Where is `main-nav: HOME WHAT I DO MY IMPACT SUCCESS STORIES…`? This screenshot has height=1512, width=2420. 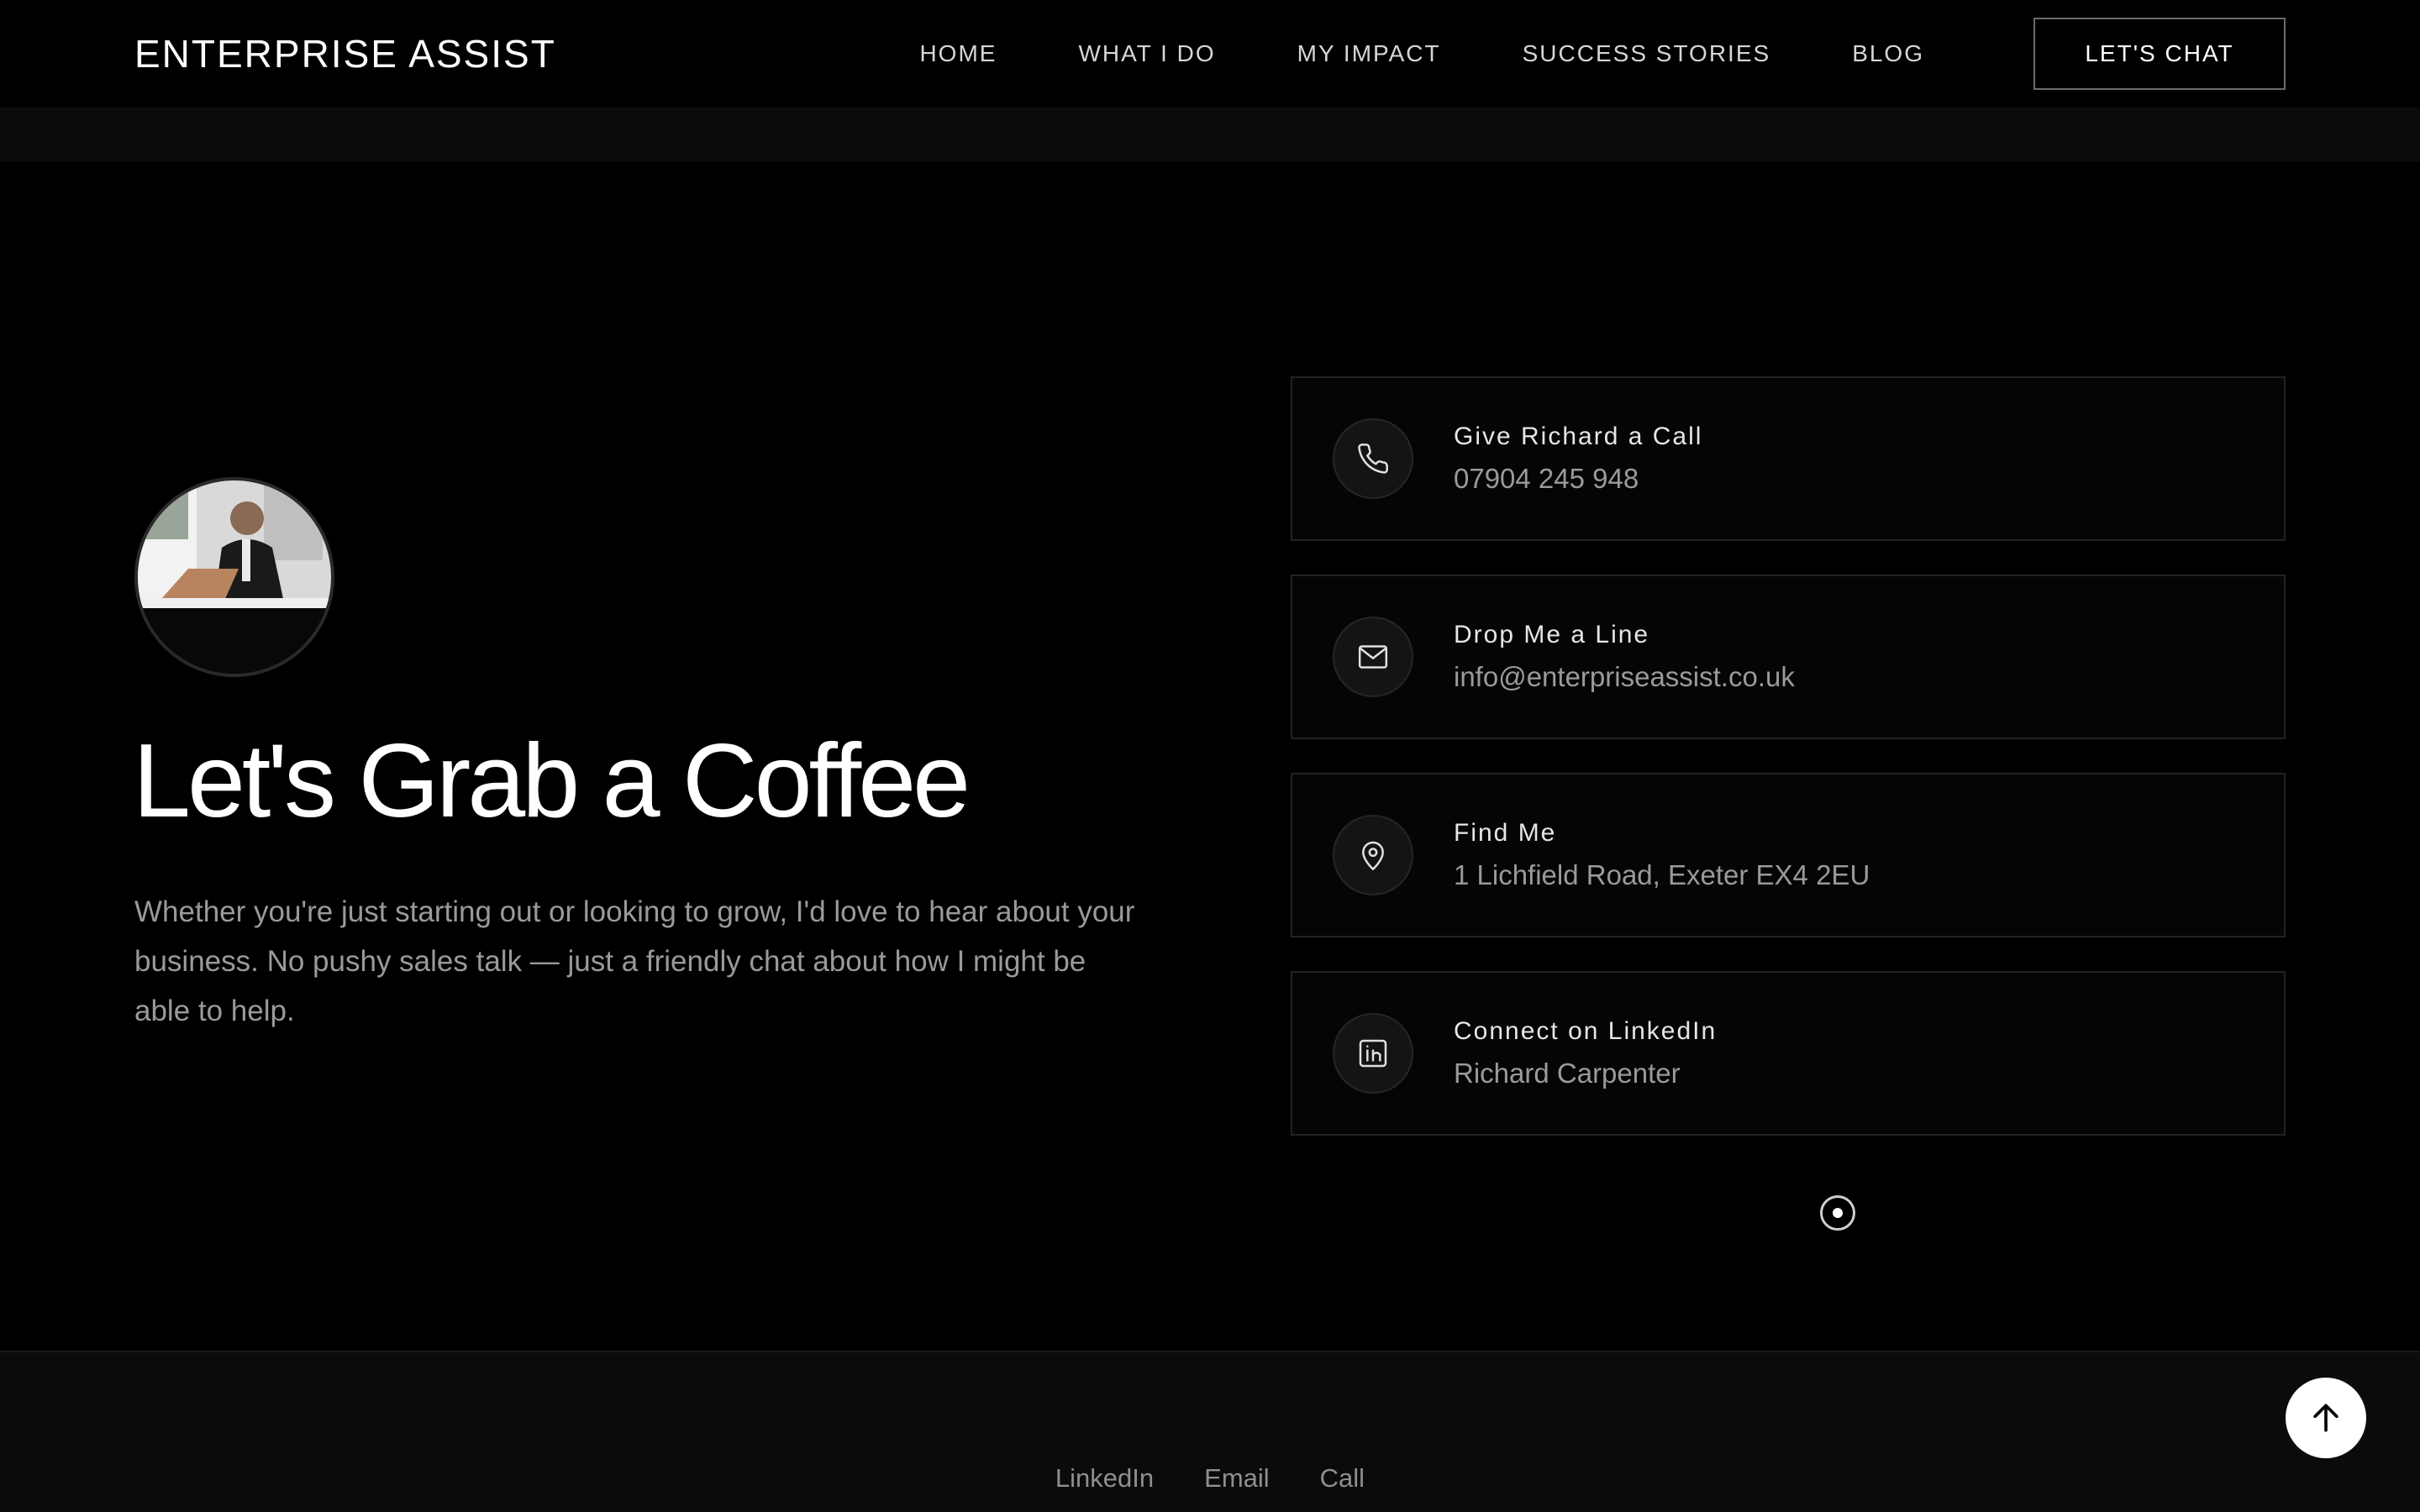
main-nav: HOME WHAT I DO MY IMPACT SUCCESS STORIES… is located at coordinates (1421, 53).